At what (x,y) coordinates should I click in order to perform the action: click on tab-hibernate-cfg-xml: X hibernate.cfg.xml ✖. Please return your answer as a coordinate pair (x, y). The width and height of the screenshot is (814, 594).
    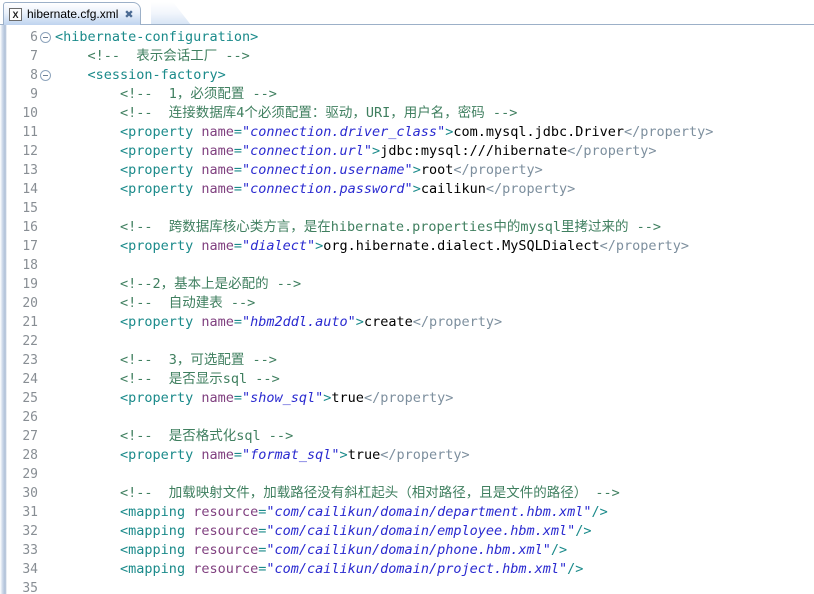
    Looking at the image, I should click on (72, 13).